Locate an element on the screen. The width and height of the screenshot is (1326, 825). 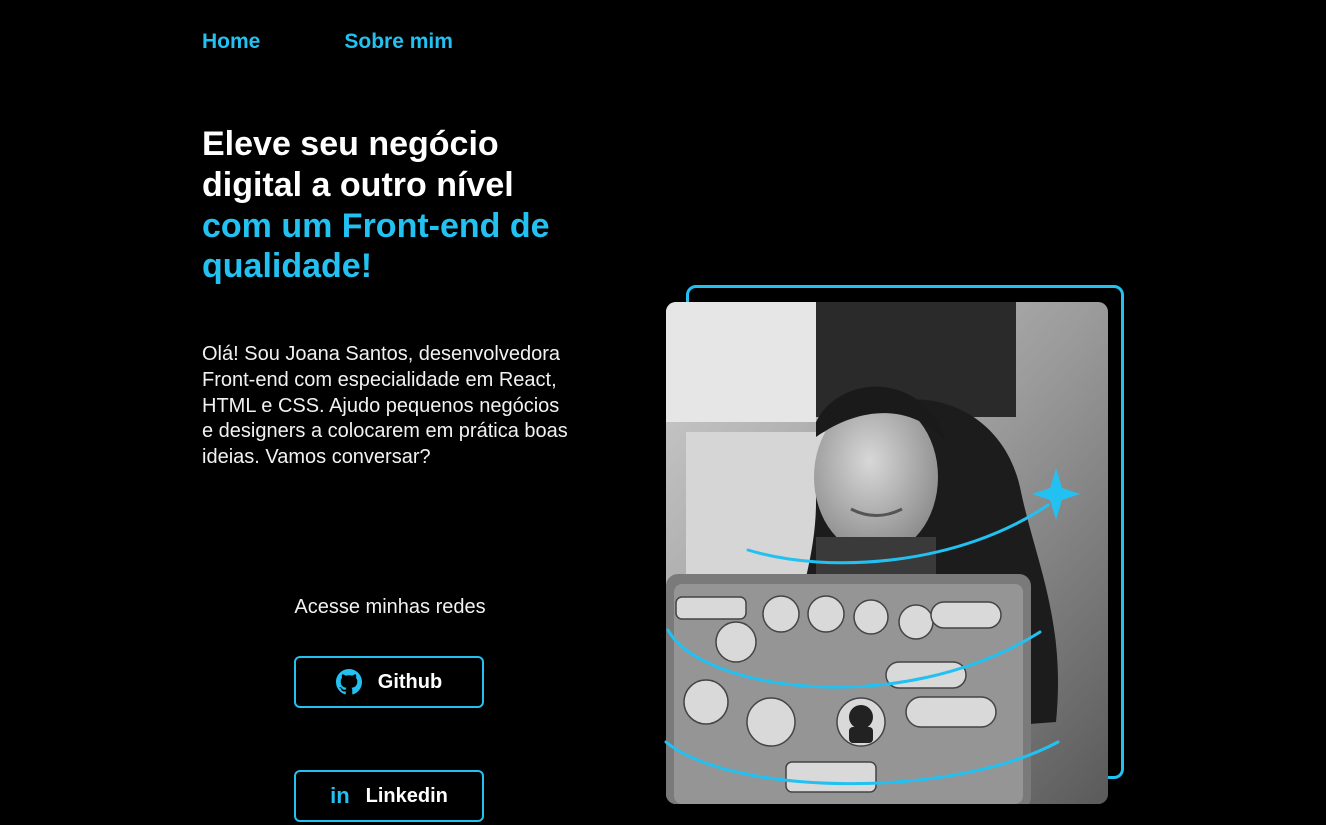
nav-link-sobre-mim: Sobre mim is located at coordinates (398, 42).